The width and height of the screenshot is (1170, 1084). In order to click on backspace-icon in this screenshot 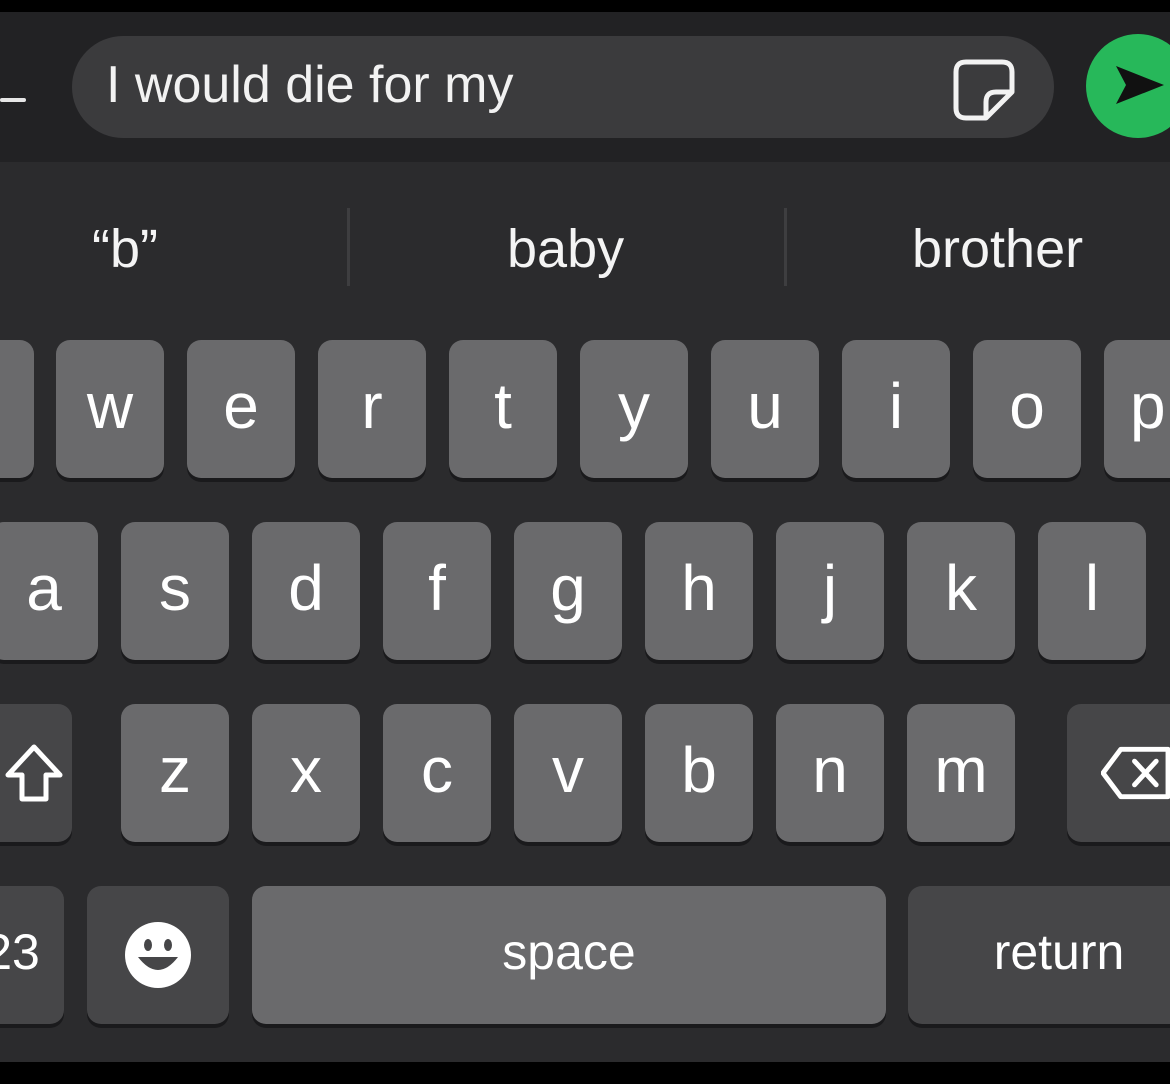, I will do `click(1135, 773)`.